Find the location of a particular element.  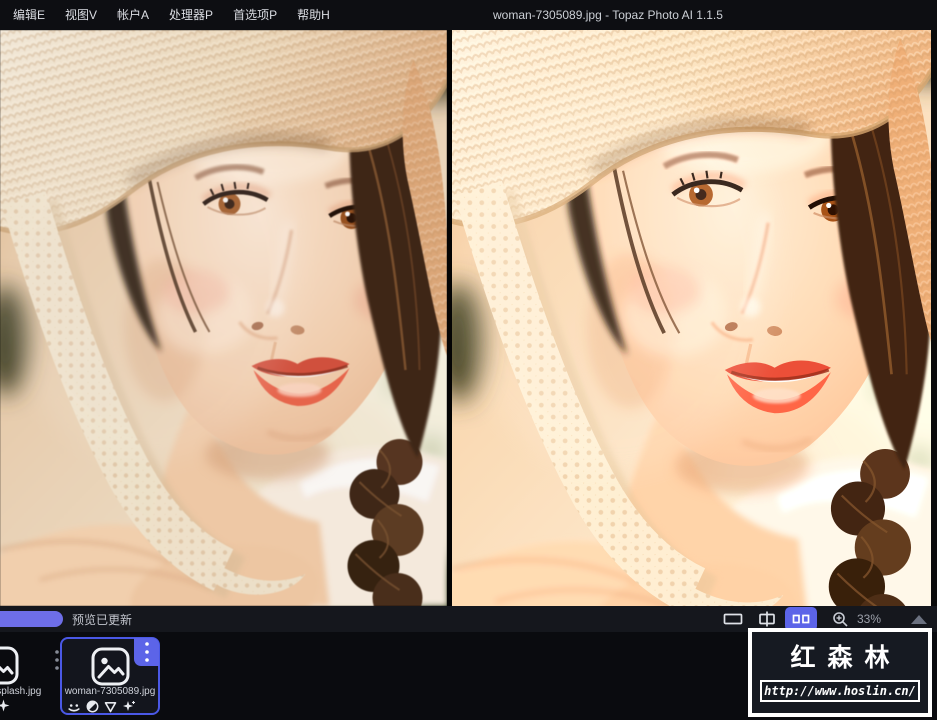

watermark-url: http://www.hoslin.cn/ is located at coordinates (840, 691).